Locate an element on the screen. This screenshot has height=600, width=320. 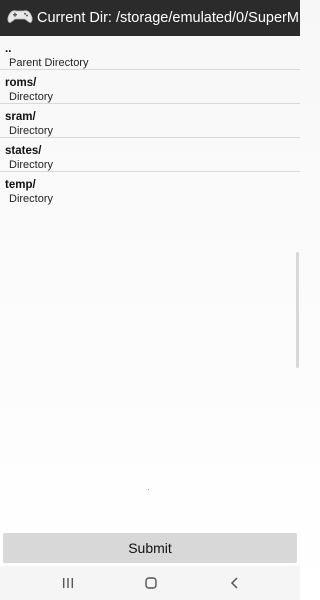
entry-name: temp/ is located at coordinates (20, 185).